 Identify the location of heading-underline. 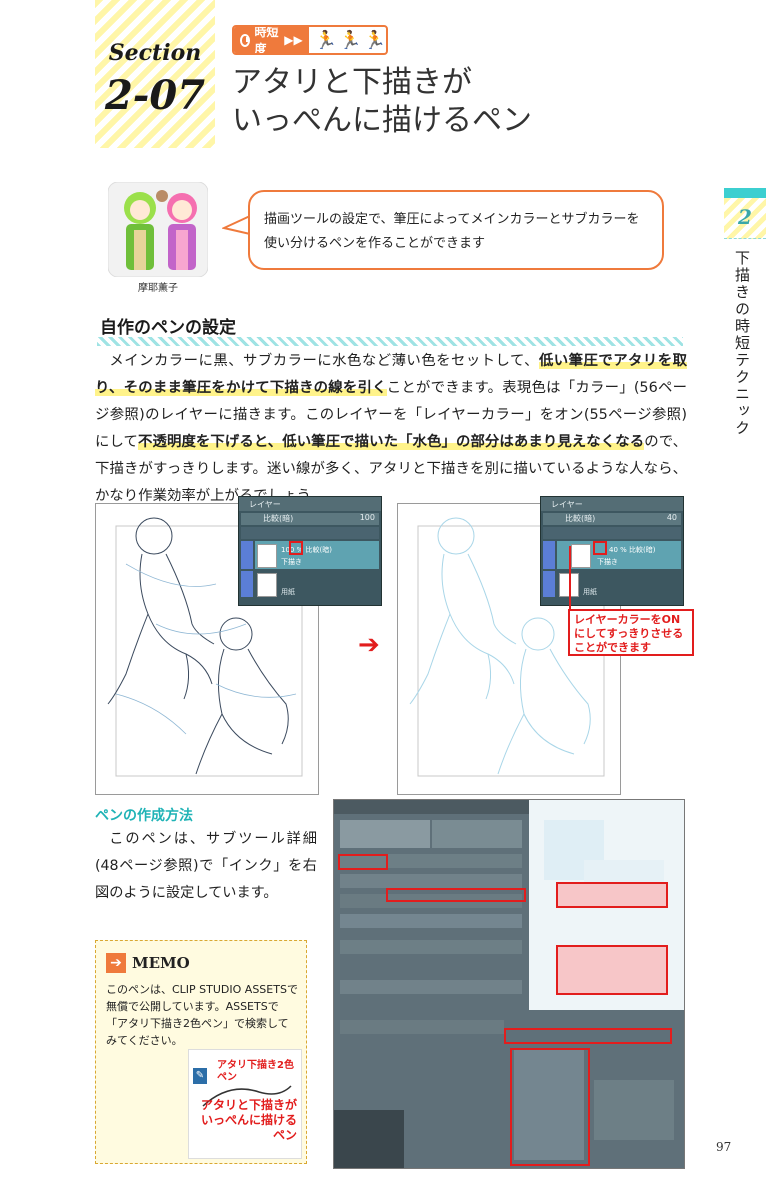
(390, 341).